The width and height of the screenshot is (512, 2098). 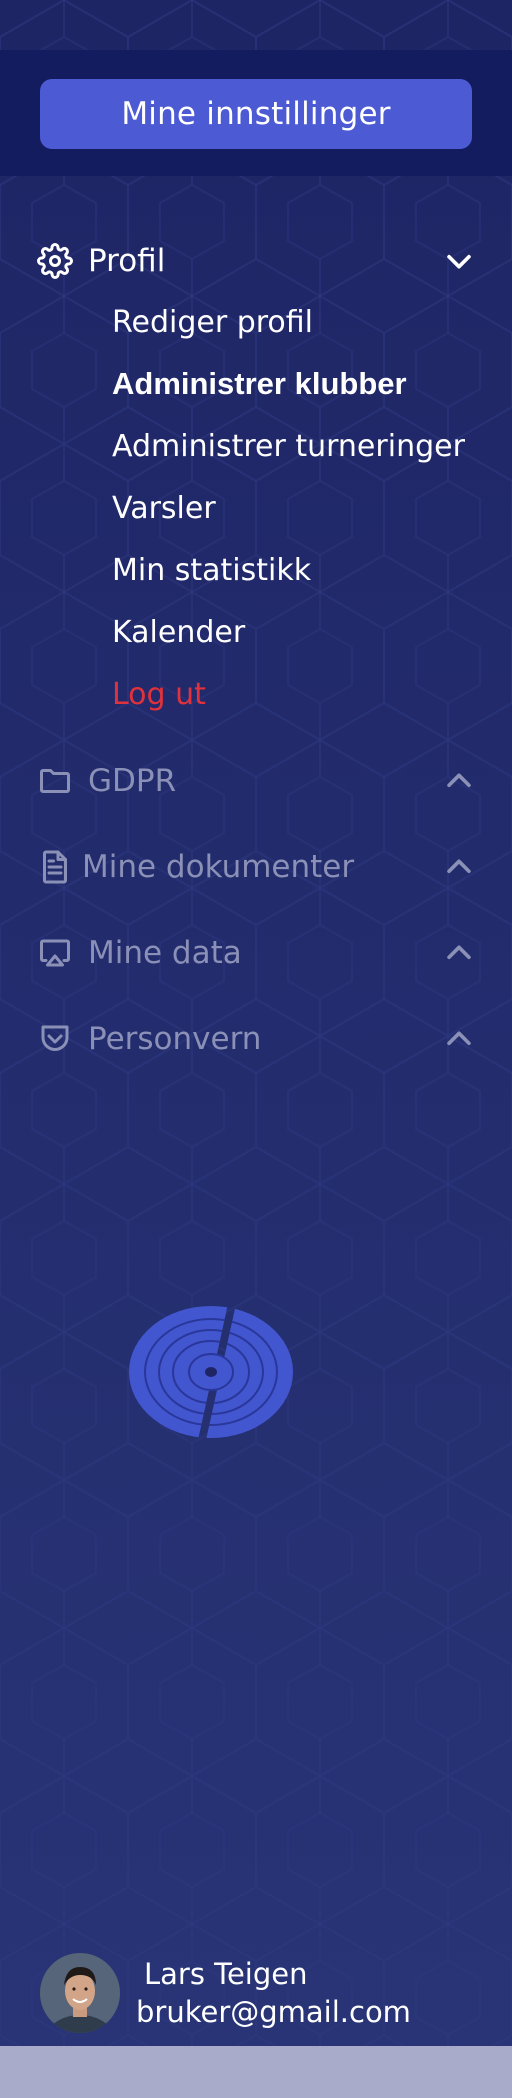 What do you see at coordinates (212, 322) in the screenshot?
I see `submenu-item-edit-profile: Rediger profil` at bounding box center [212, 322].